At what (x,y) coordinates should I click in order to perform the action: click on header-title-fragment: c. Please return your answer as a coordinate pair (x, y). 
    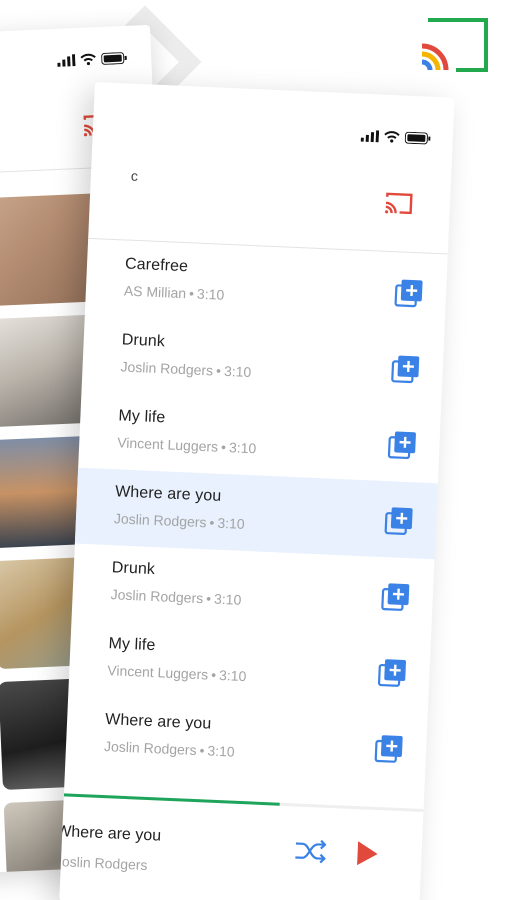
    Looking at the image, I should click on (134, 175).